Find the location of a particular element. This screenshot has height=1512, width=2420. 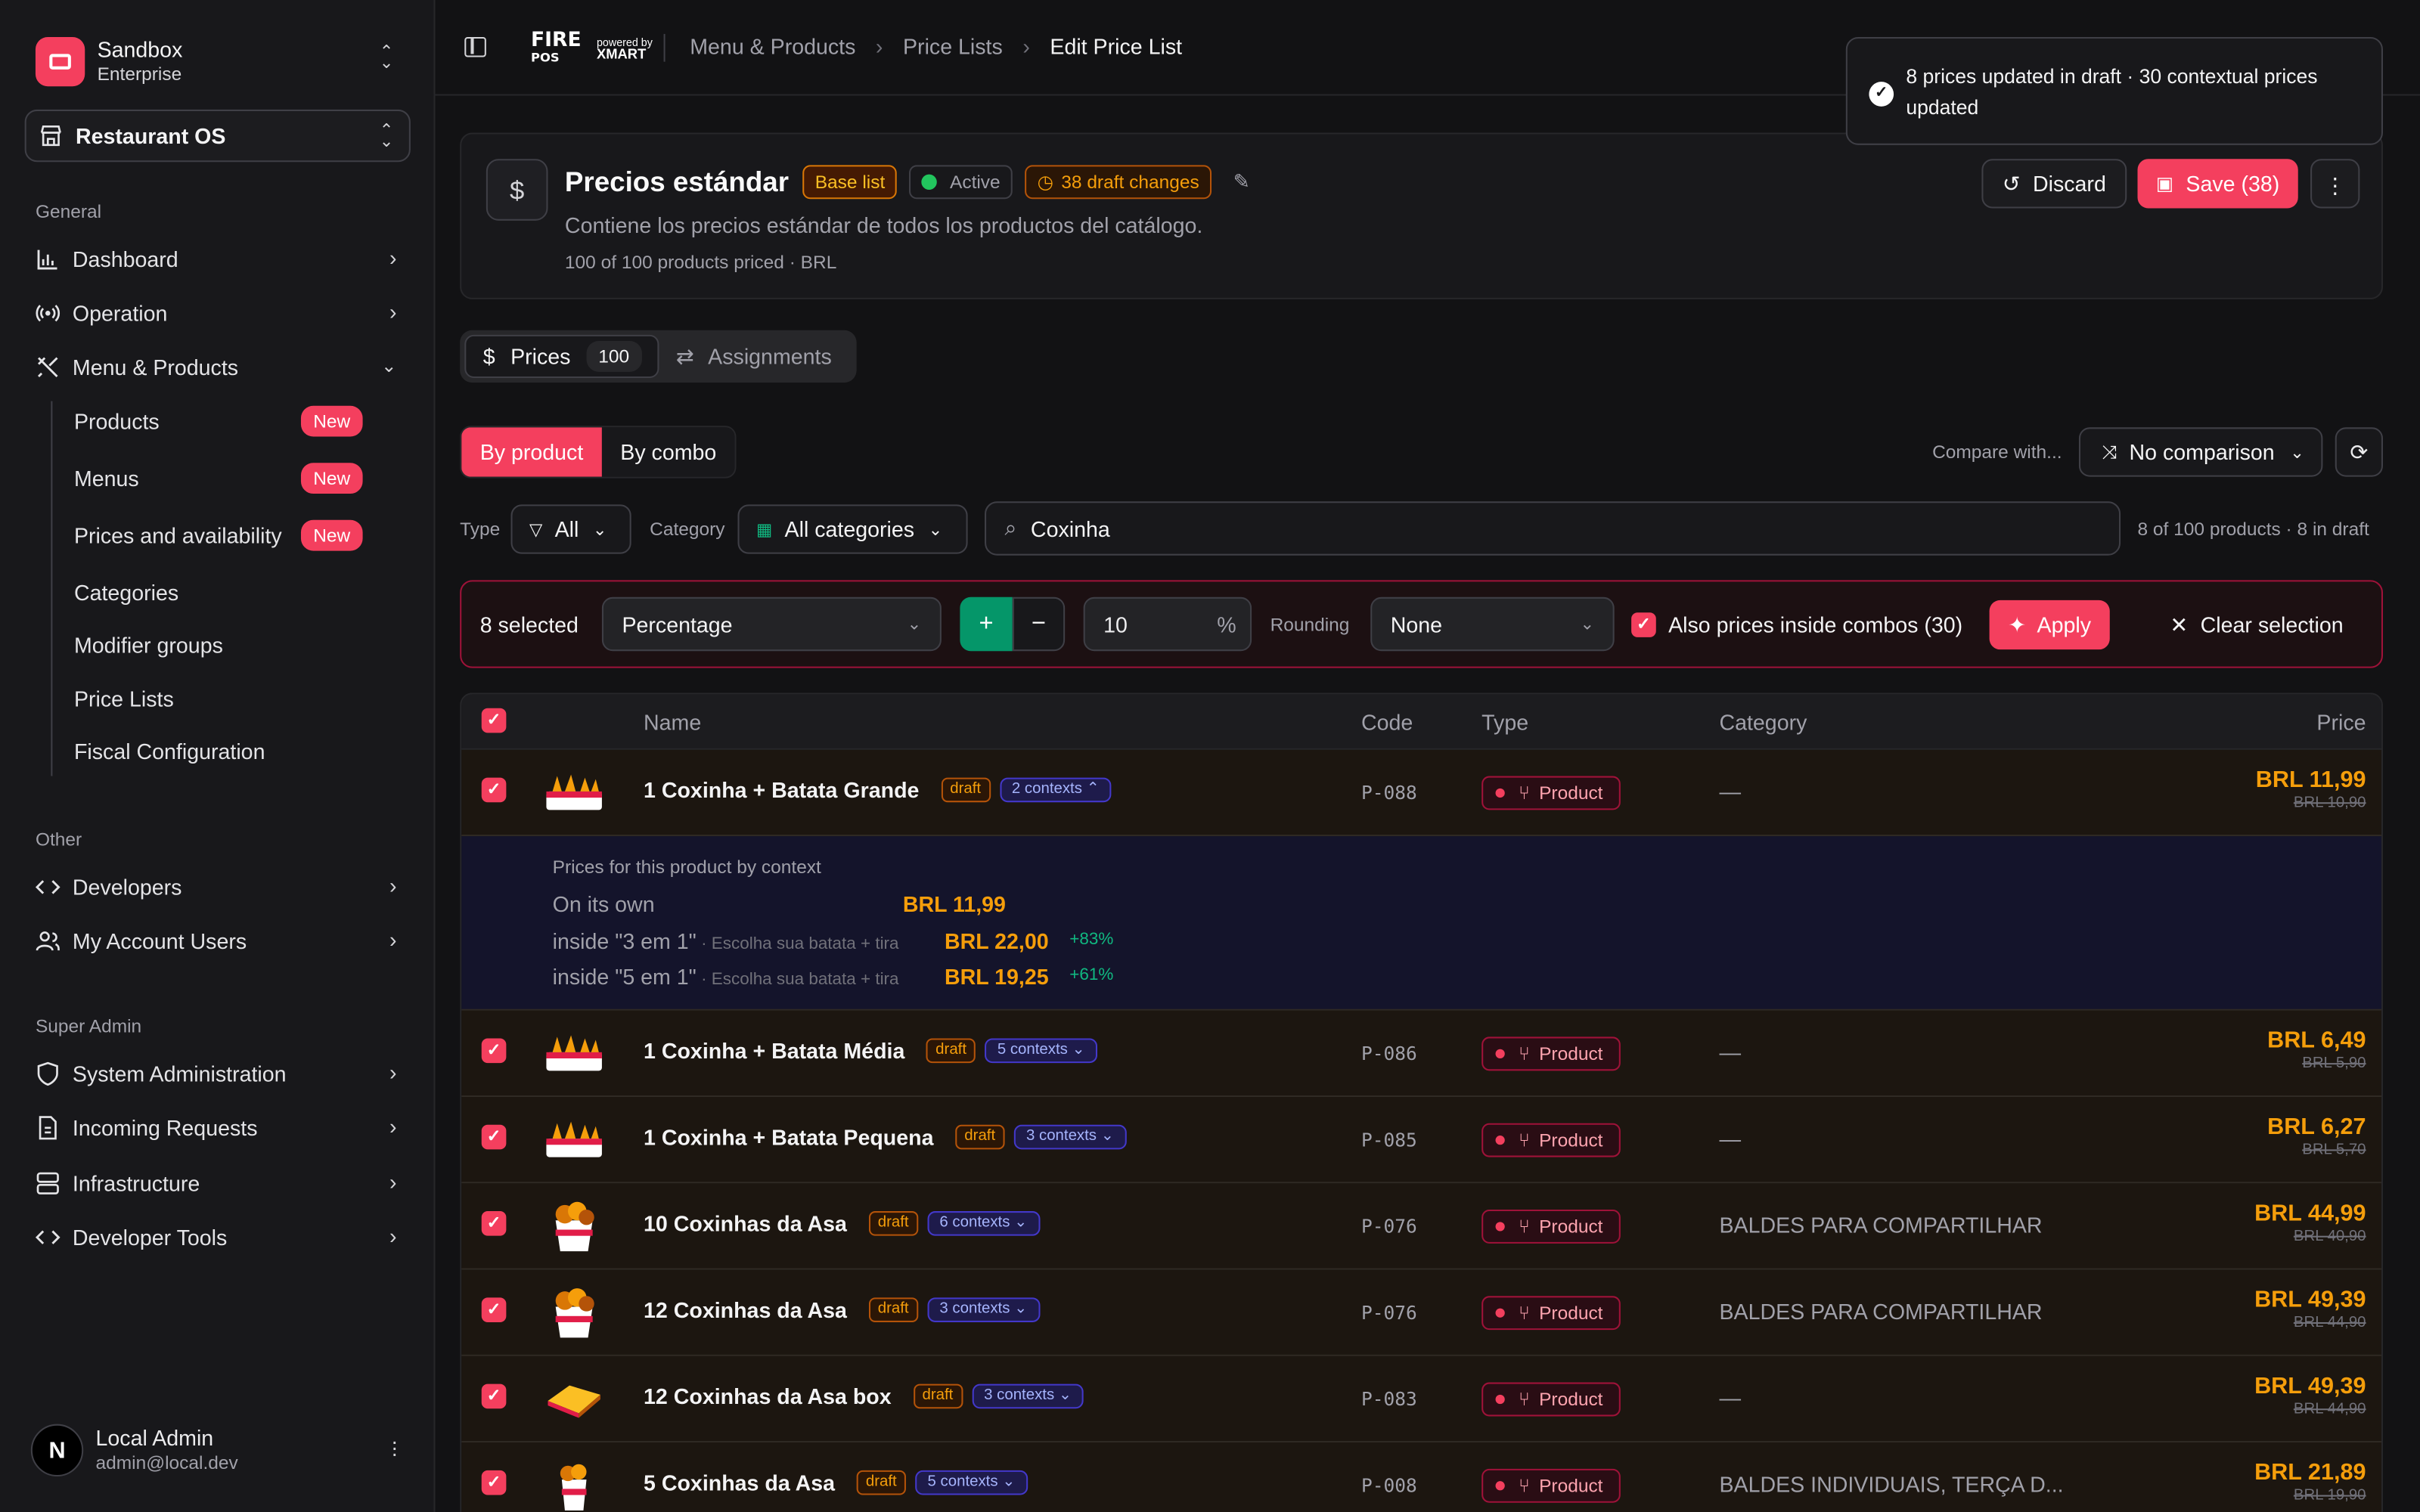

refresh-icon: ⟳ is located at coordinates (2359, 452).